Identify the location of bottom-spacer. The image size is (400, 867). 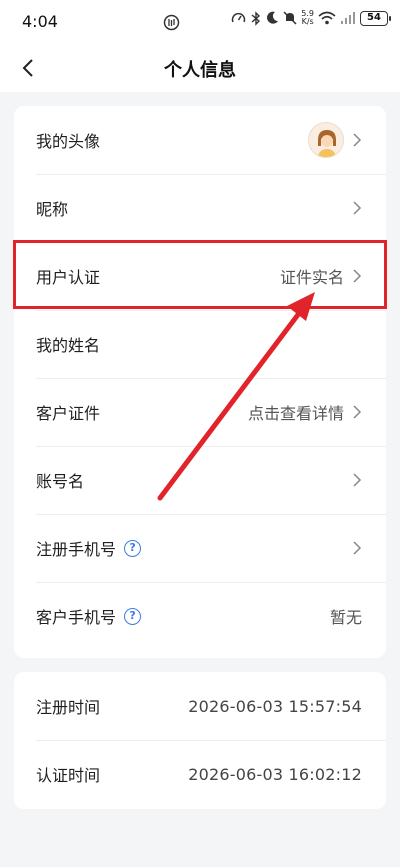
(200, 864).